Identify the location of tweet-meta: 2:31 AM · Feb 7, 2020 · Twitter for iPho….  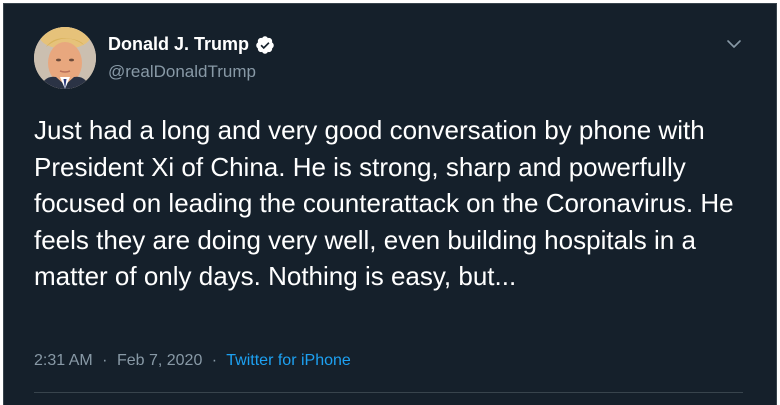
(192, 361).